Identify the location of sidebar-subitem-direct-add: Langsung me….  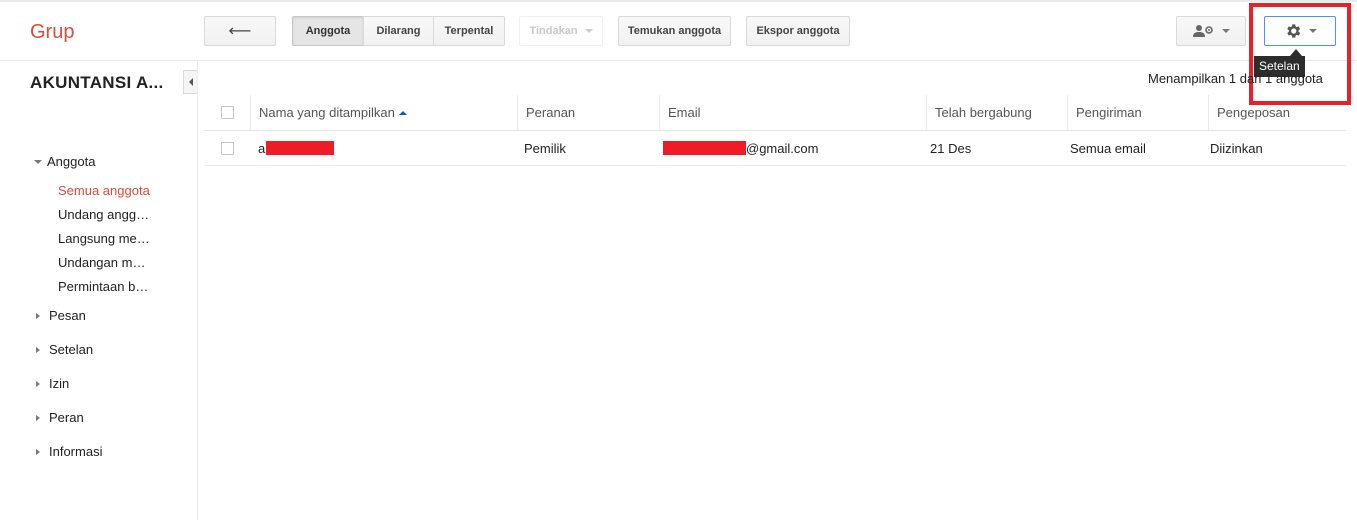
(104, 238).